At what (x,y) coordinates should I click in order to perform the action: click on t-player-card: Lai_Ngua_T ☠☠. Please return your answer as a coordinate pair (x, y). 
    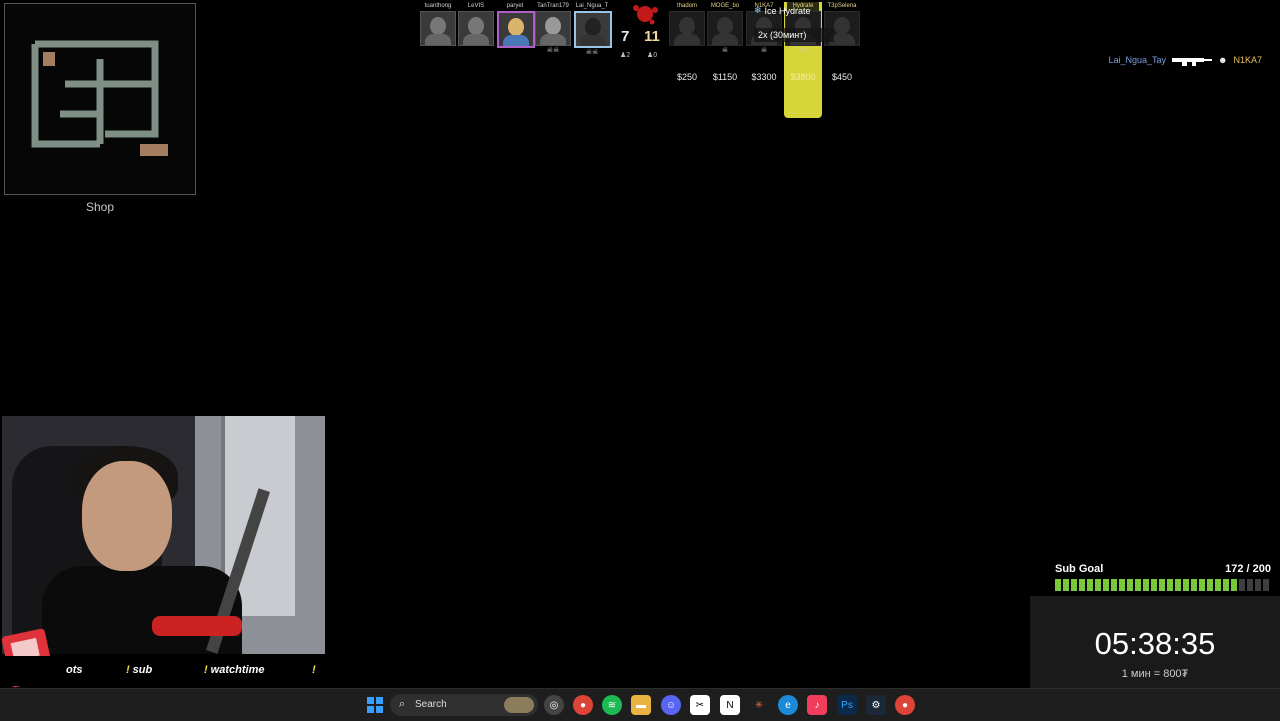
    Looking at the image, I should click on (593, 30).